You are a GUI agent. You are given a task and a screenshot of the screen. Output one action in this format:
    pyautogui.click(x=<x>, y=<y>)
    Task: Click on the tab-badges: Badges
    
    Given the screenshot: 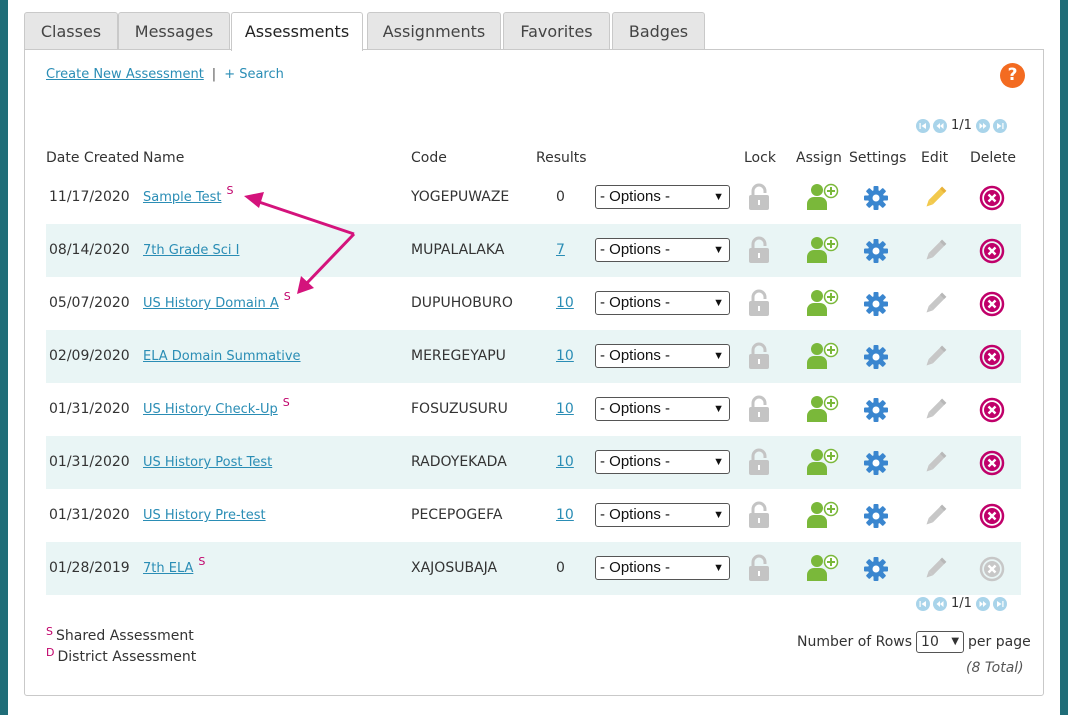 What is the action you would take?
    pyautogui.click(x=658, y=30)
    